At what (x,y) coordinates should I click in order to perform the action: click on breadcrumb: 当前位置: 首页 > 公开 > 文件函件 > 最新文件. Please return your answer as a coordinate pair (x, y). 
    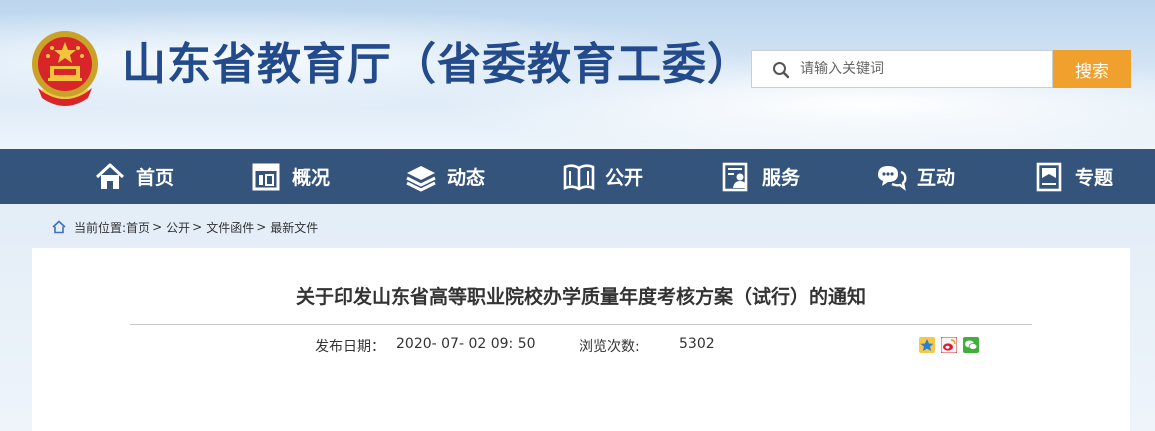
    Looking at the image, I should click on (185, 227).